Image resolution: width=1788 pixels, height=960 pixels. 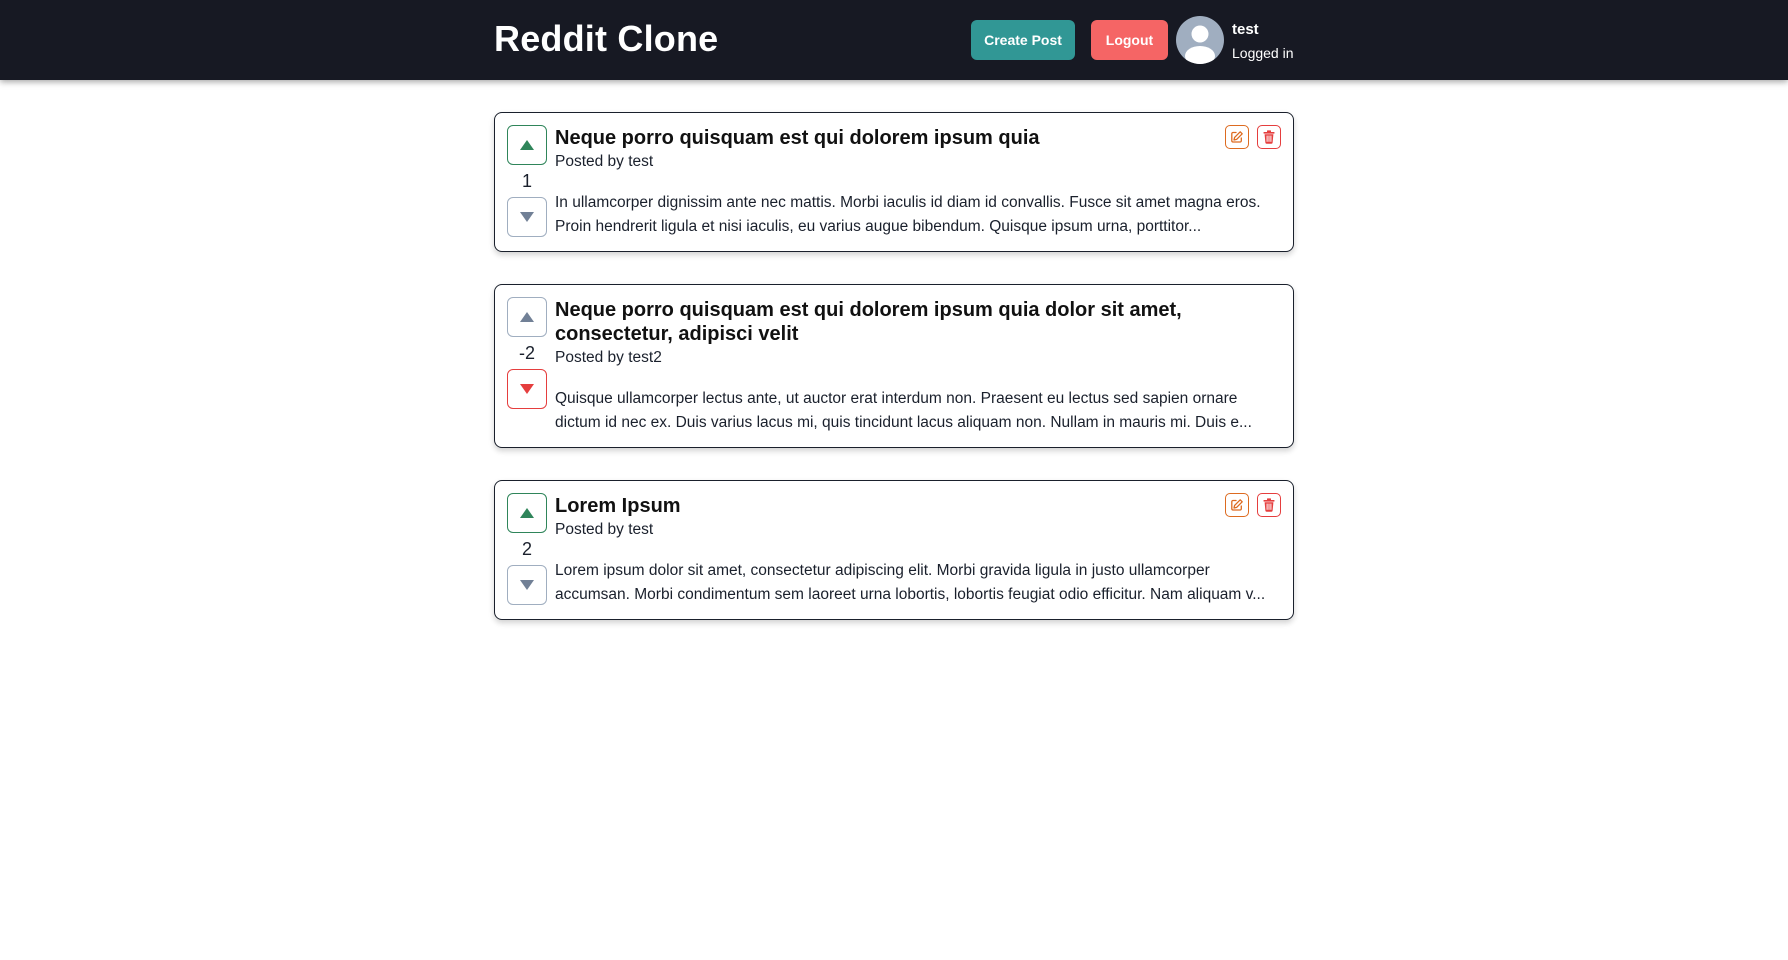 What do you see at coordinates (608, 357) in the screenshot?
I see `post-author: Posted by test2` at bounding box center [608, 357].